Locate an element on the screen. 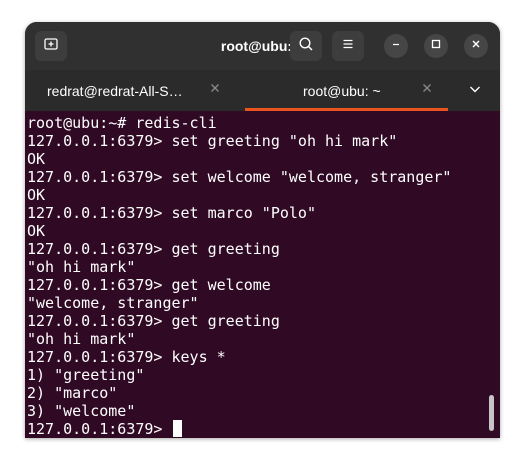  tab-list-button is located at coordinates (475, 91).